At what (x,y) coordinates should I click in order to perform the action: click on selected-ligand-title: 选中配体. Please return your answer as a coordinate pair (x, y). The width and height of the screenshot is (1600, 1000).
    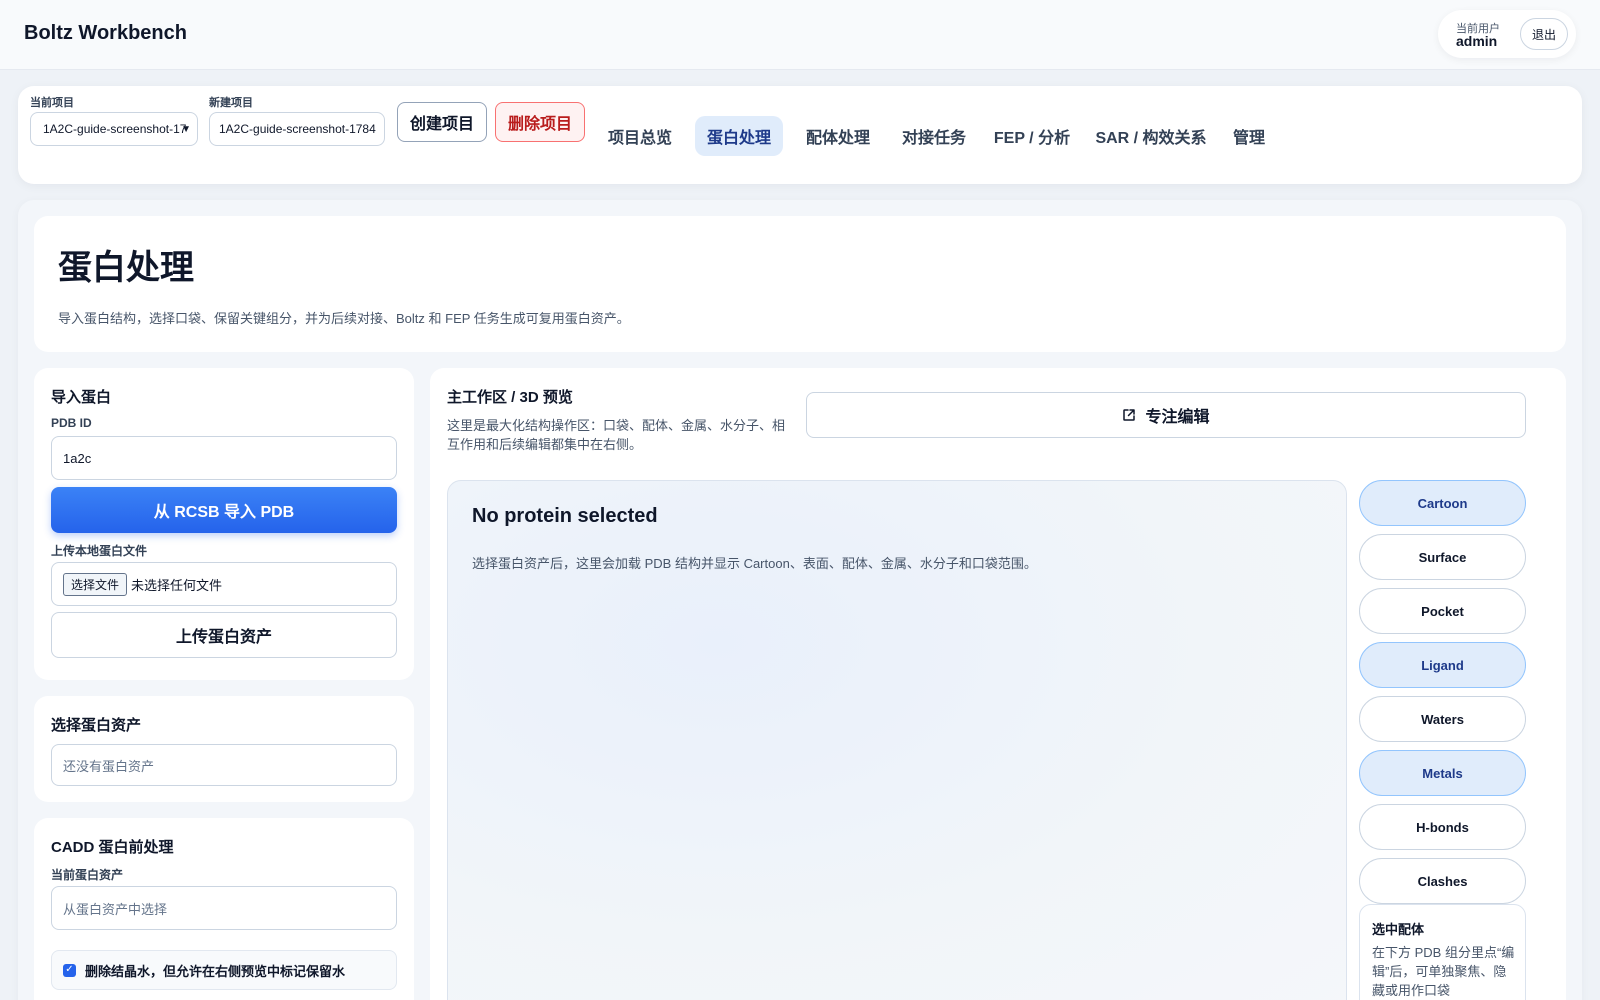
    Looking at the image, I should click on (1398, 929).